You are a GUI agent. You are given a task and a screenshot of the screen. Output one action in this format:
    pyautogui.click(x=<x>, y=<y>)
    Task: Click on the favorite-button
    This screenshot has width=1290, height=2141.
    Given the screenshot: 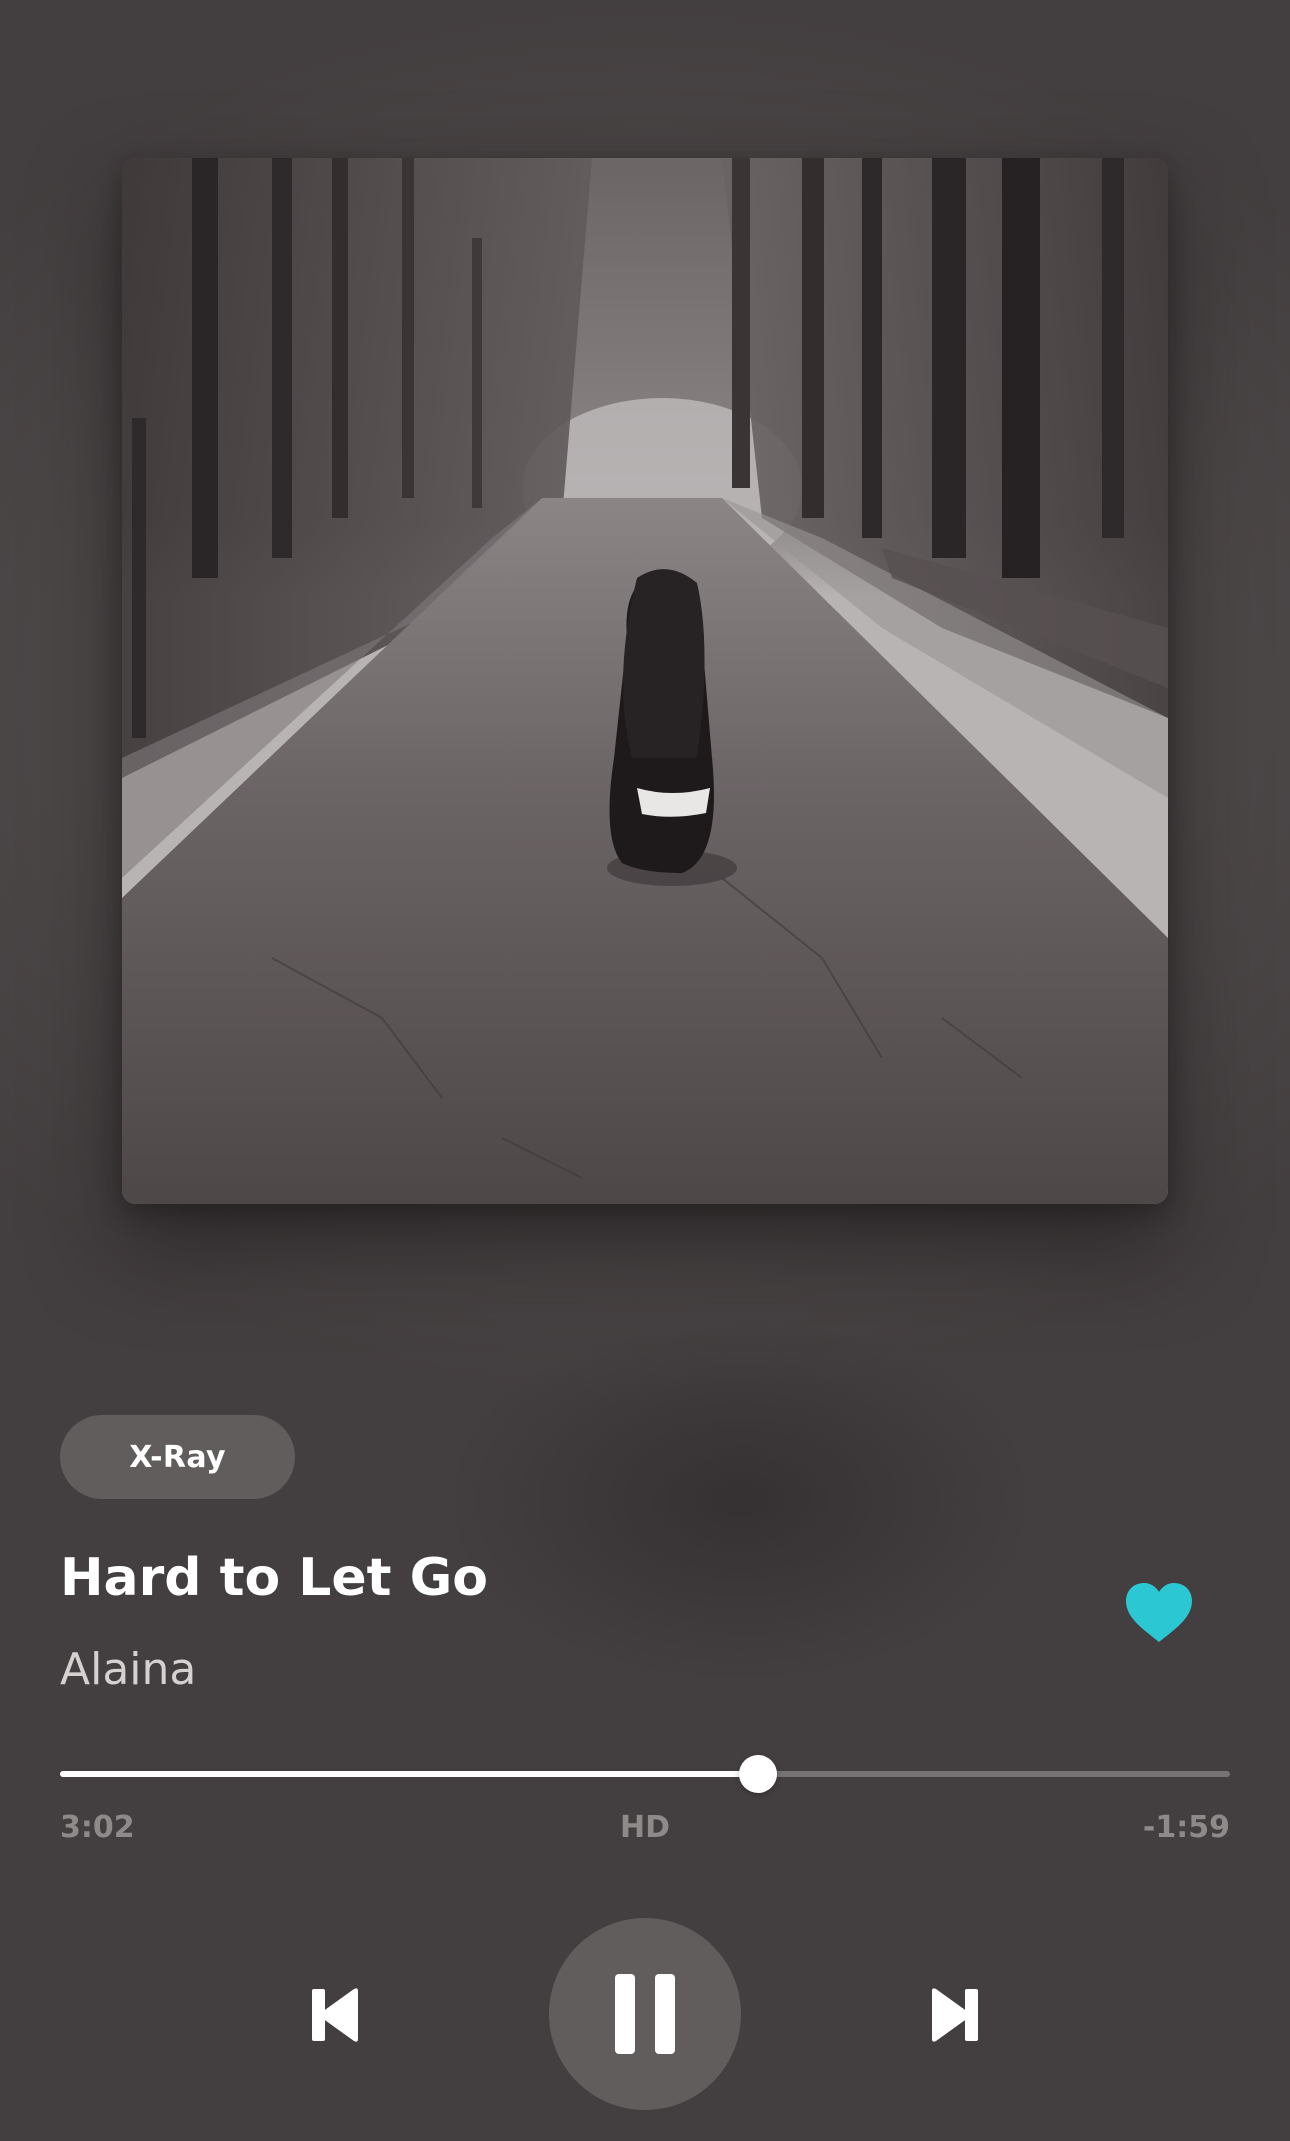 What is the action you would take?
    pyautogui.click(x=1159, y=1613)
    